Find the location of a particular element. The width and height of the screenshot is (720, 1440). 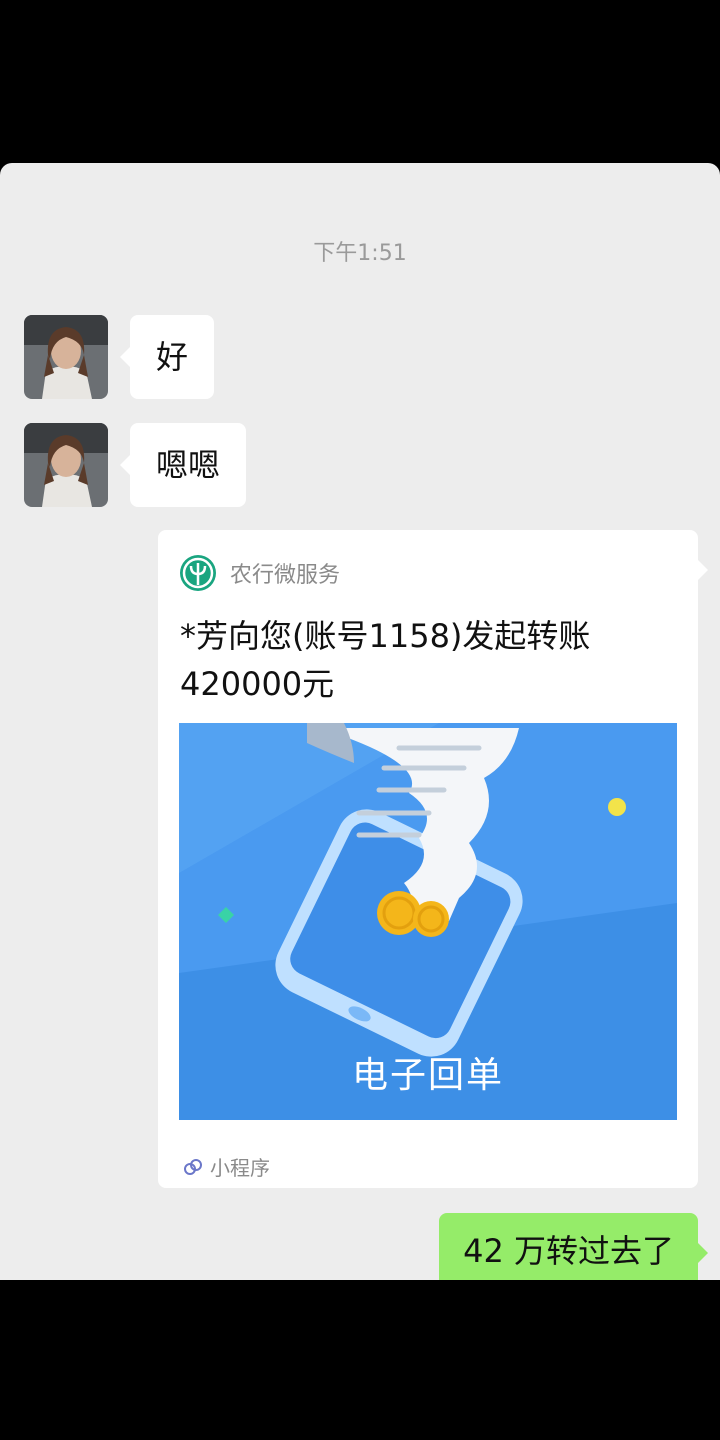

abc-bank-icon is located at coordinates (198, 573).